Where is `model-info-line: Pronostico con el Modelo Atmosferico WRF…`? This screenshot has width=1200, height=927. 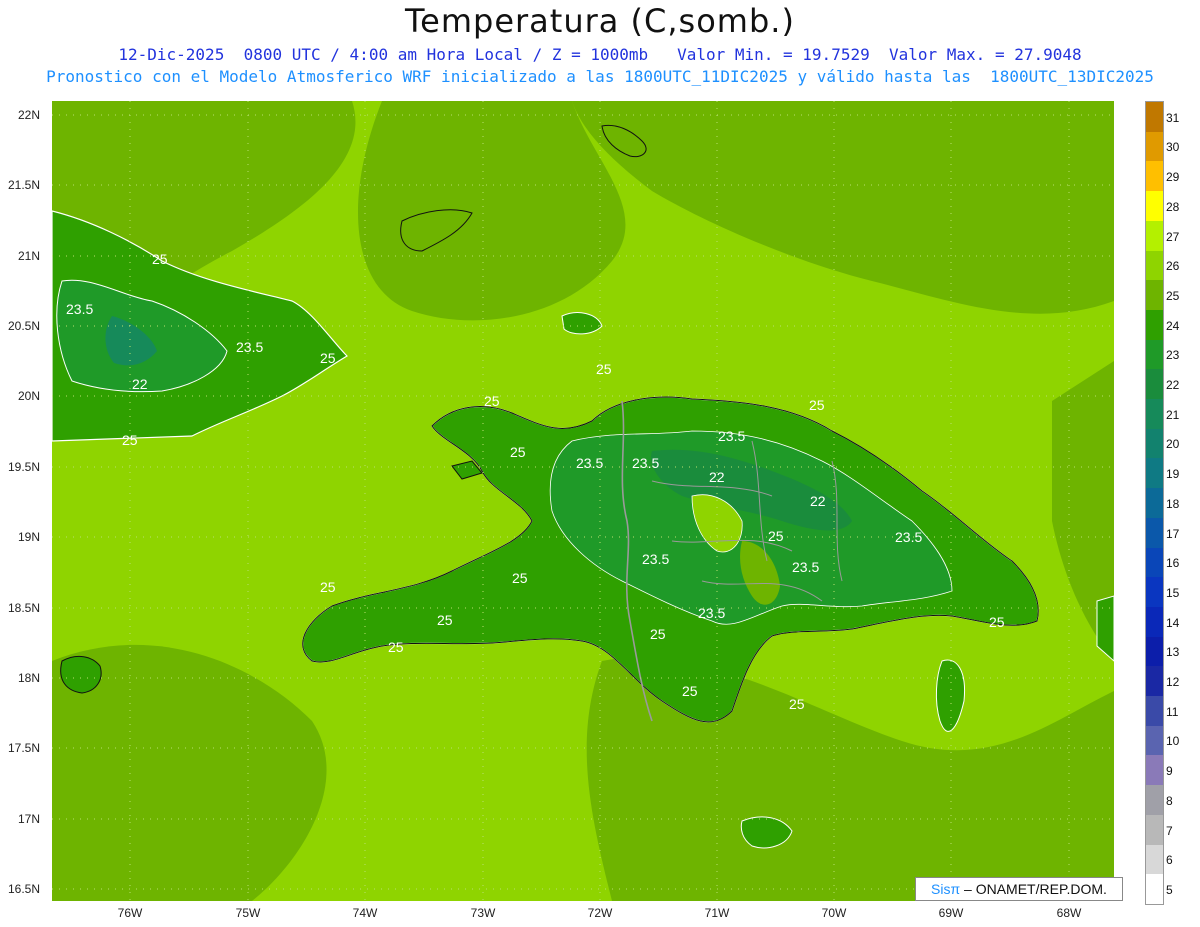
model-info-line: Pronostico con el Modelo Atmosferico WRF… is located at coordinates (600, 76).